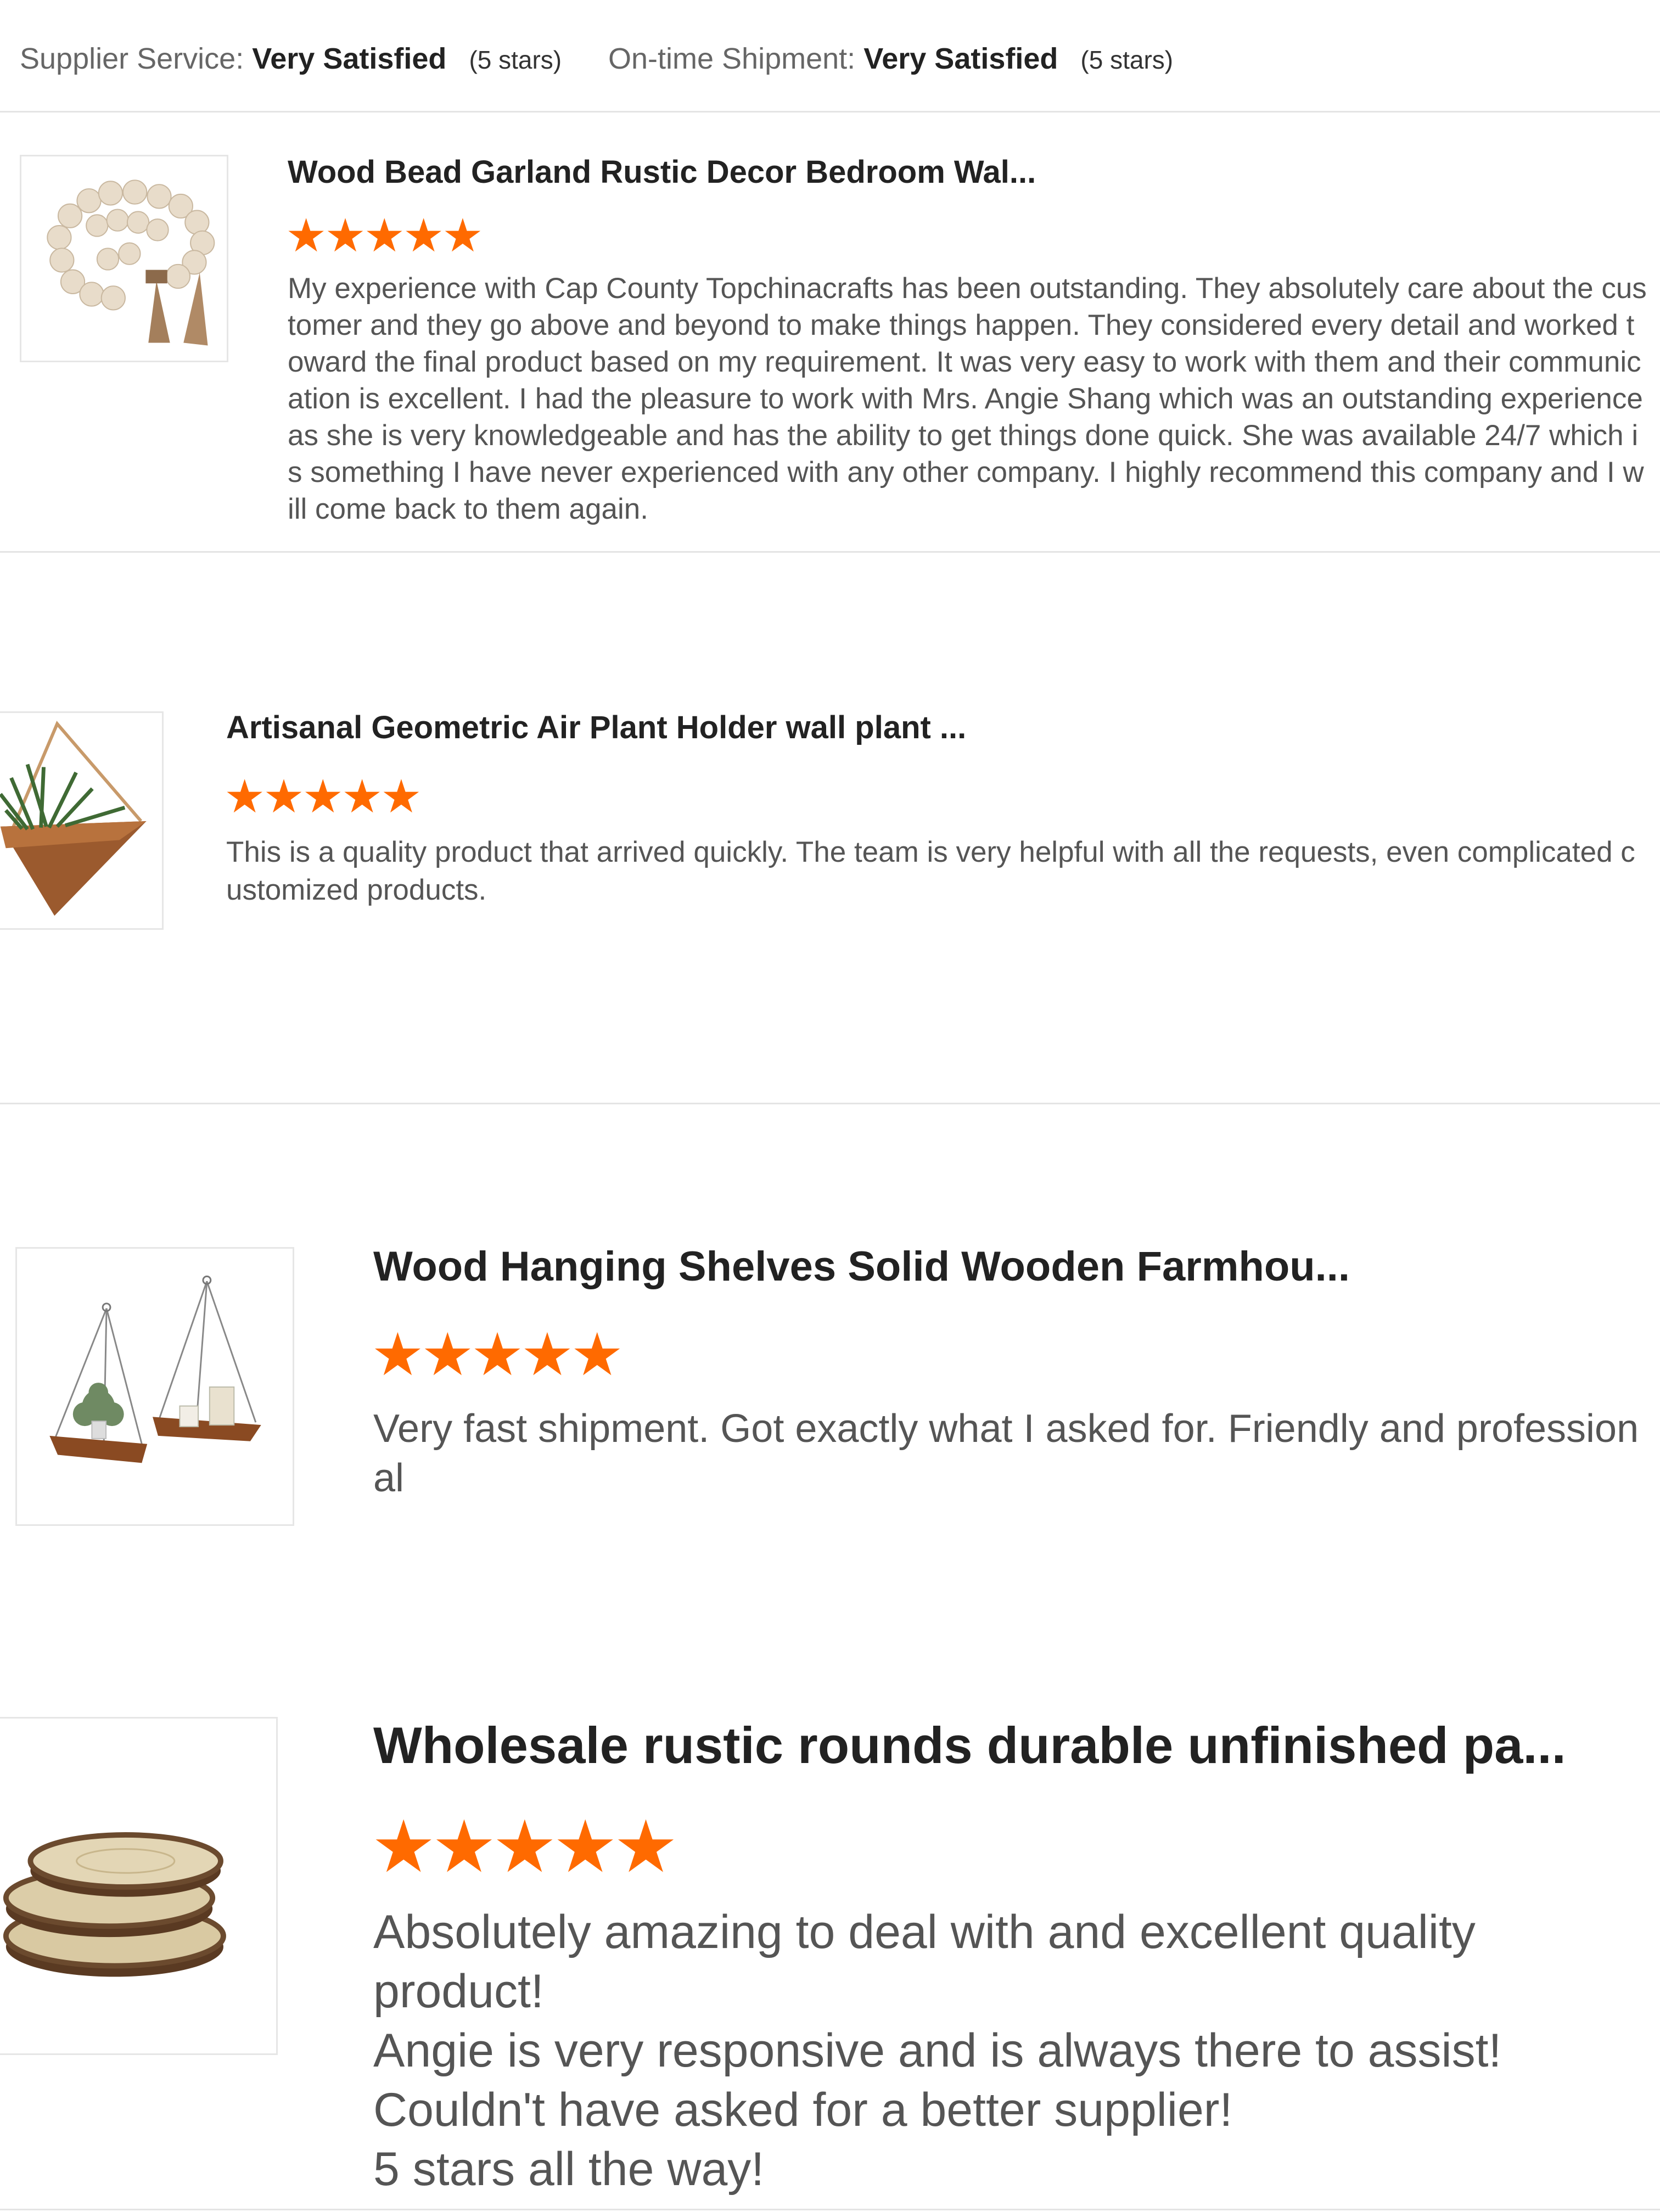 This screenshot has height=2212, width=1660. I want to click on product-thumbnail-wood-bead-garland, so click(124, 258).